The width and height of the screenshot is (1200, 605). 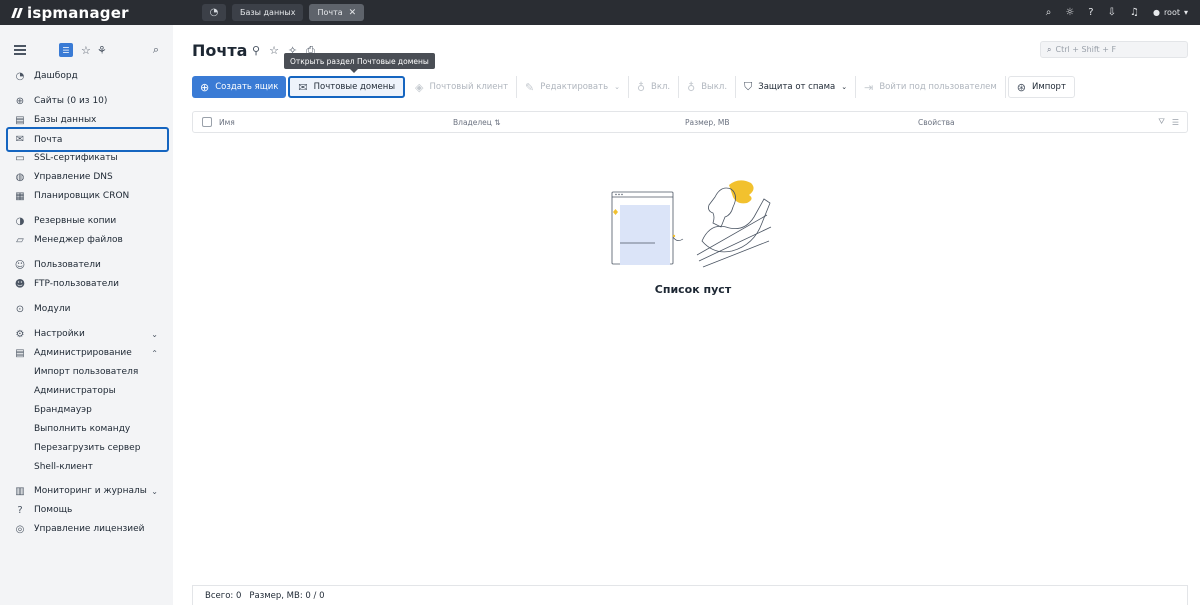 What do you see at coordinates (214, 12) in the screenshot?
I see `tab-dashboard-icon: ◔` at bounding box center [214, 12].